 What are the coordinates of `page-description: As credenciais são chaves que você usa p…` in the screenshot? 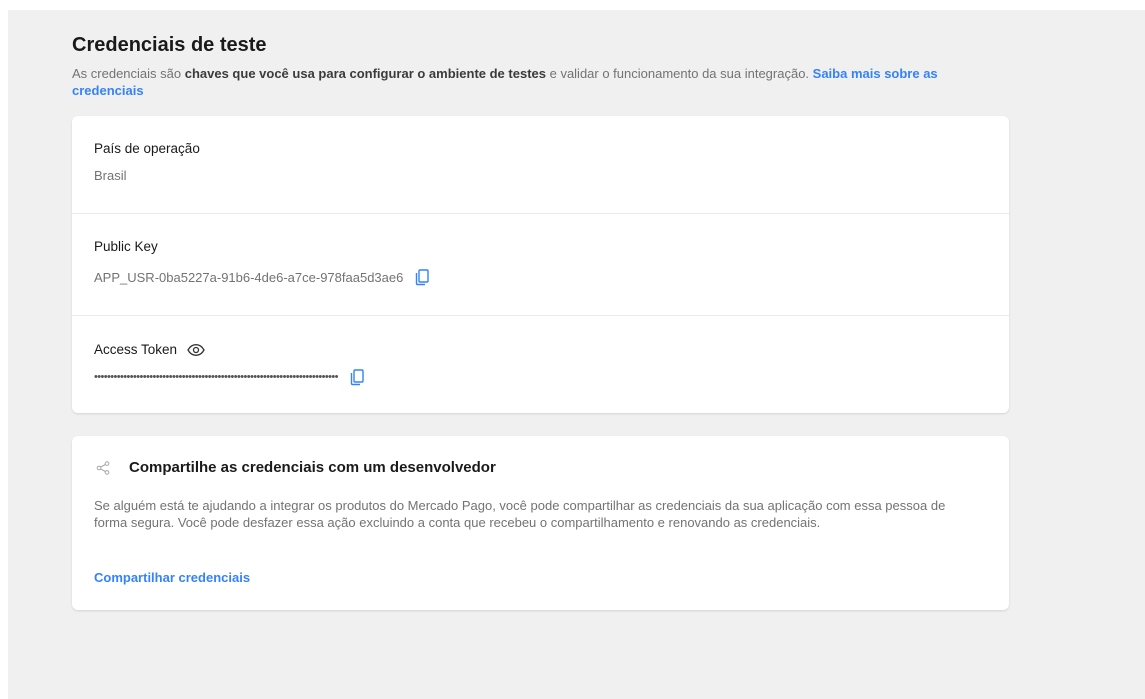 It's located at (522, 82).